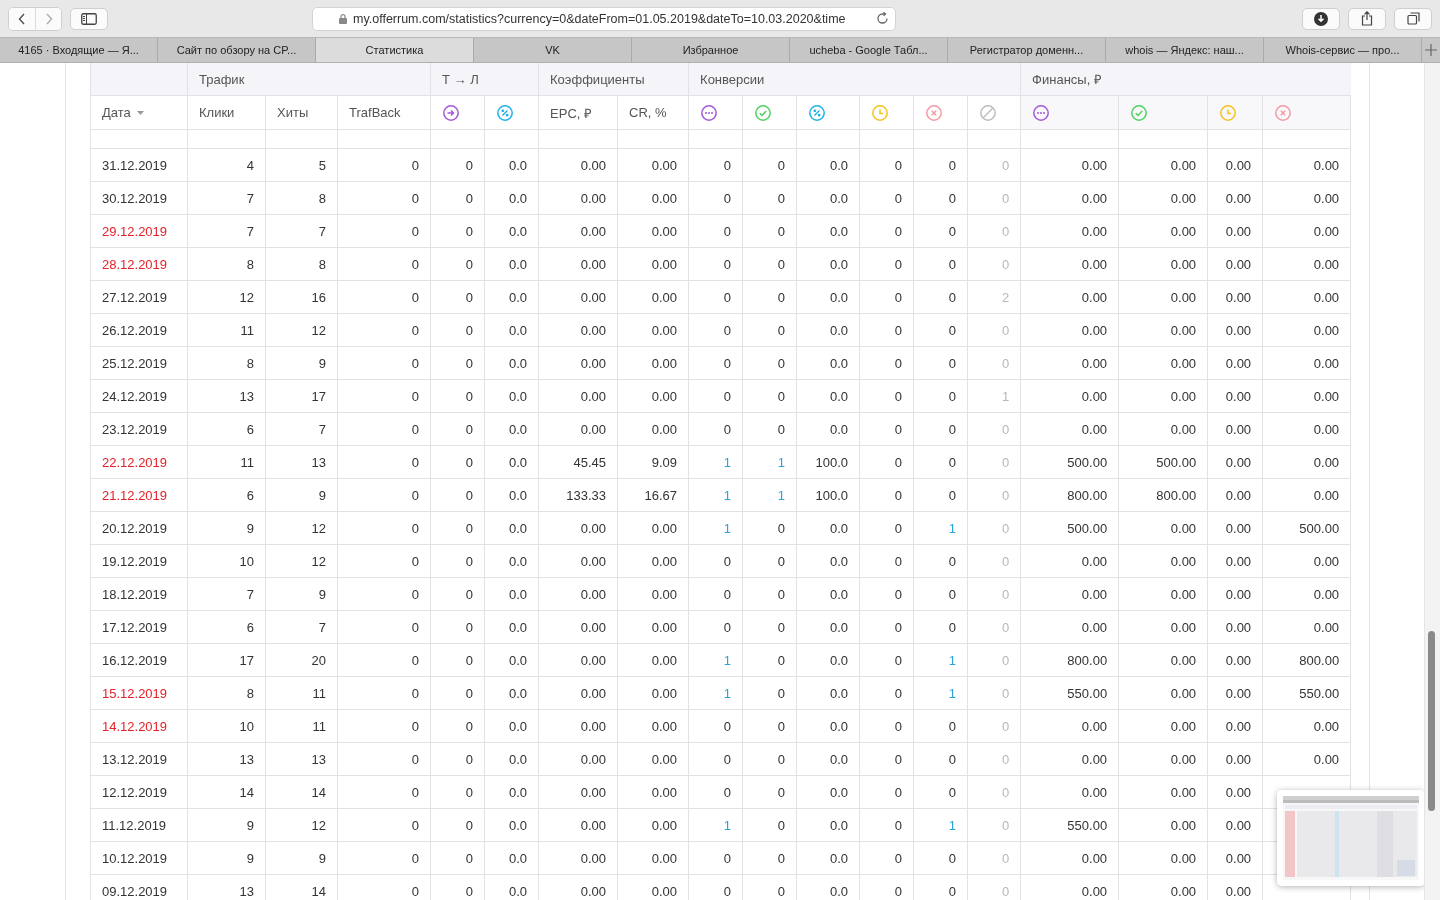 Image resolution: width=1440 pixels, height=900 pixels. I want to click on date-cell: 15.12.2019, so click(139, 693).